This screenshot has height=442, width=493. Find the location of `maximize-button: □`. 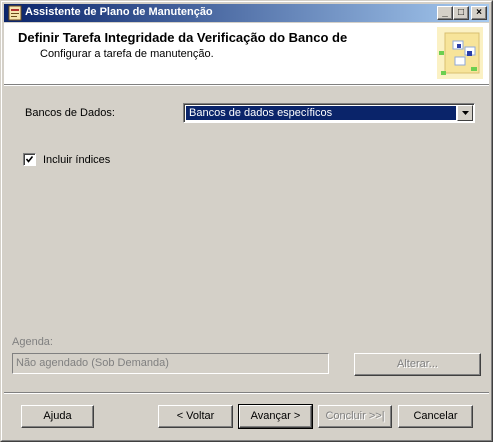

maximize-button: □ is located at coordinates (461, 13).